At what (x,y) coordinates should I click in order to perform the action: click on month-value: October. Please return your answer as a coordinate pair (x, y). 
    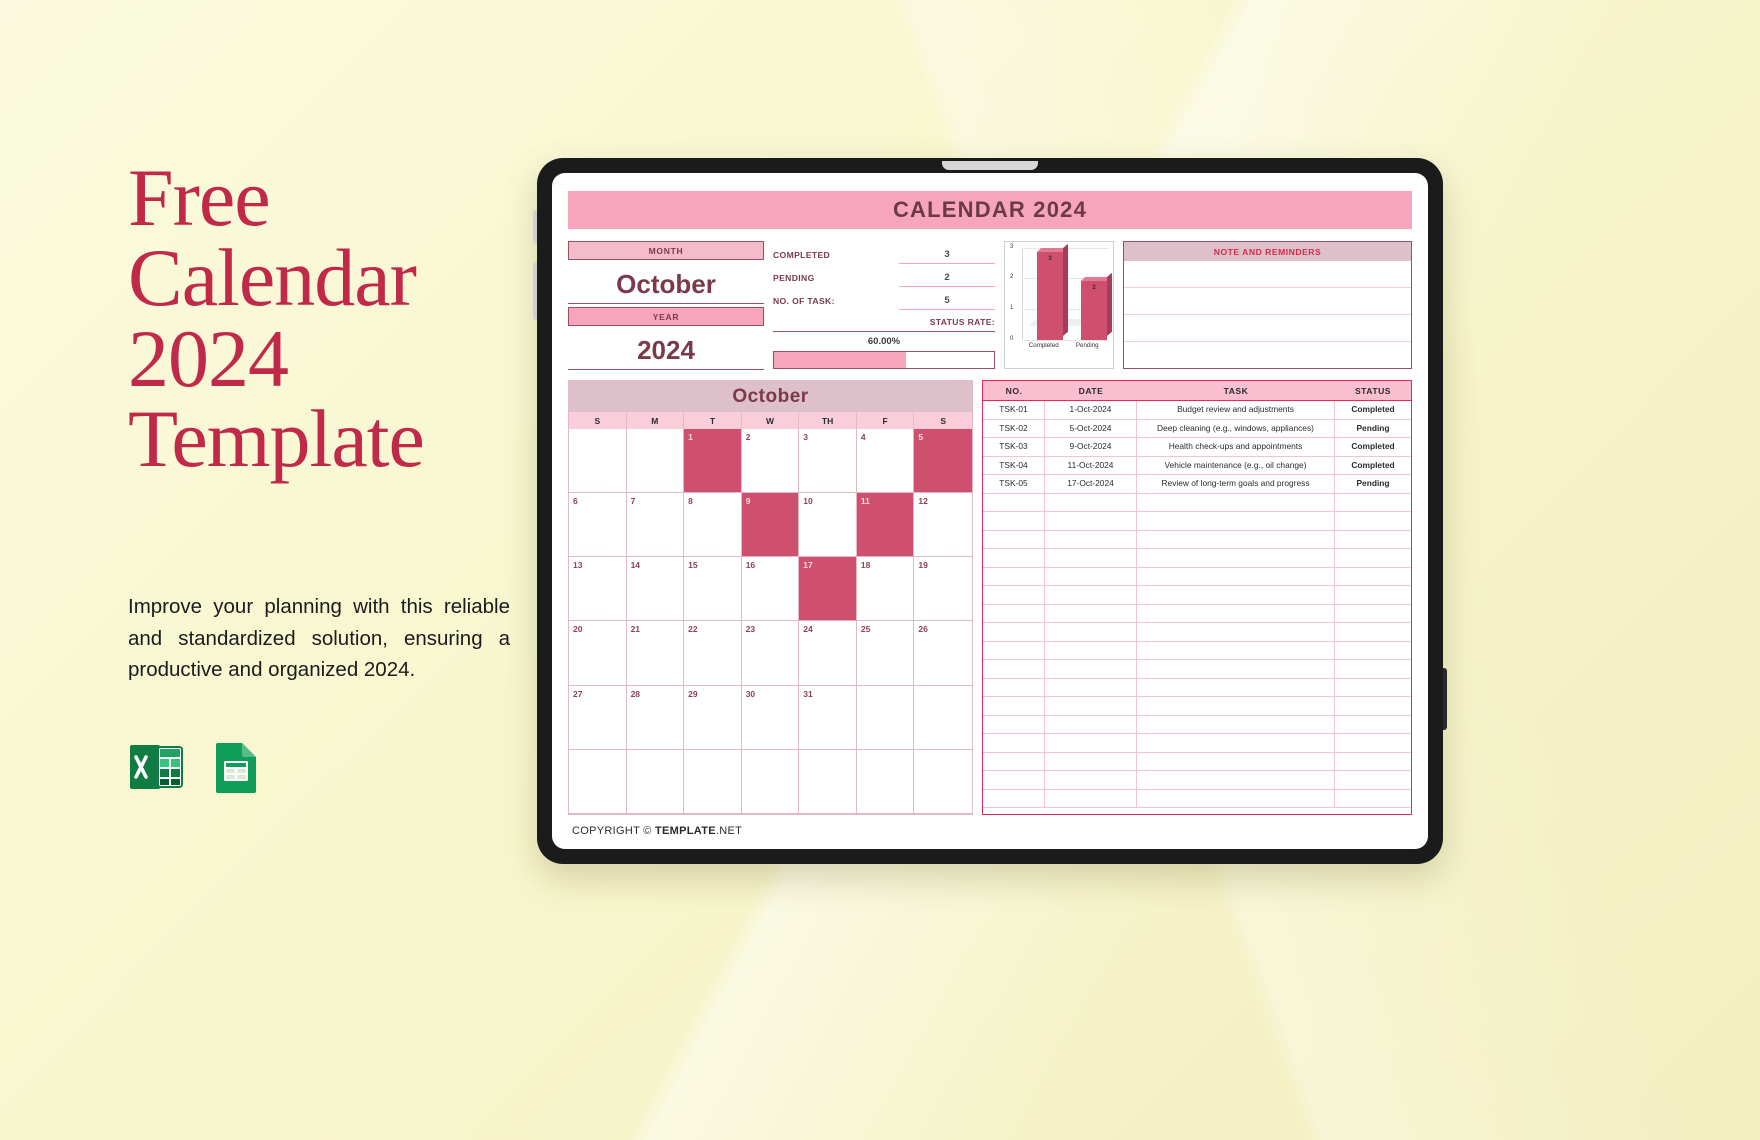
    Looking at the image, I should click on (666, 283).